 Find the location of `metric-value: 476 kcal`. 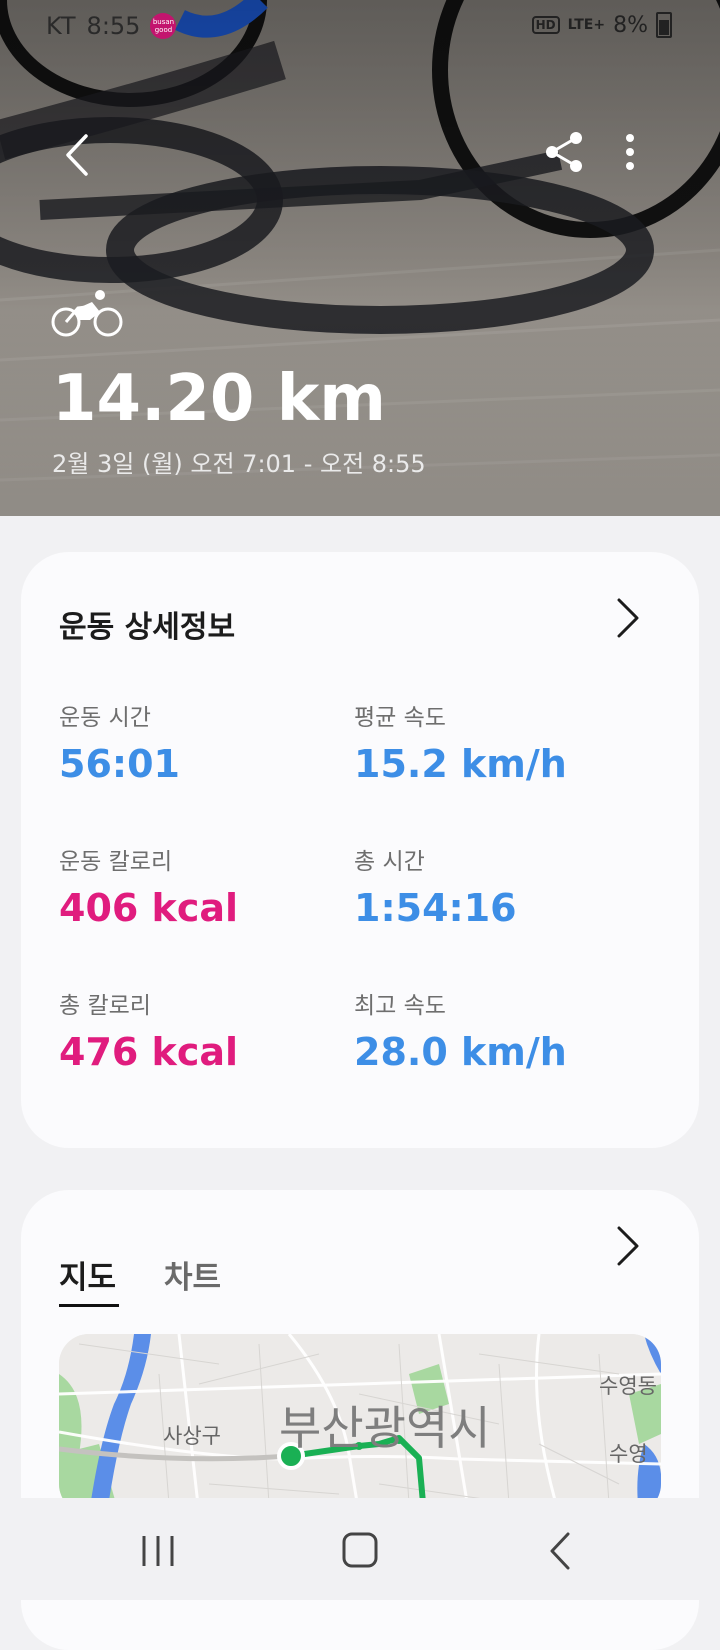

metric-value: 476 kcal is located at coordinates (149, 1052).